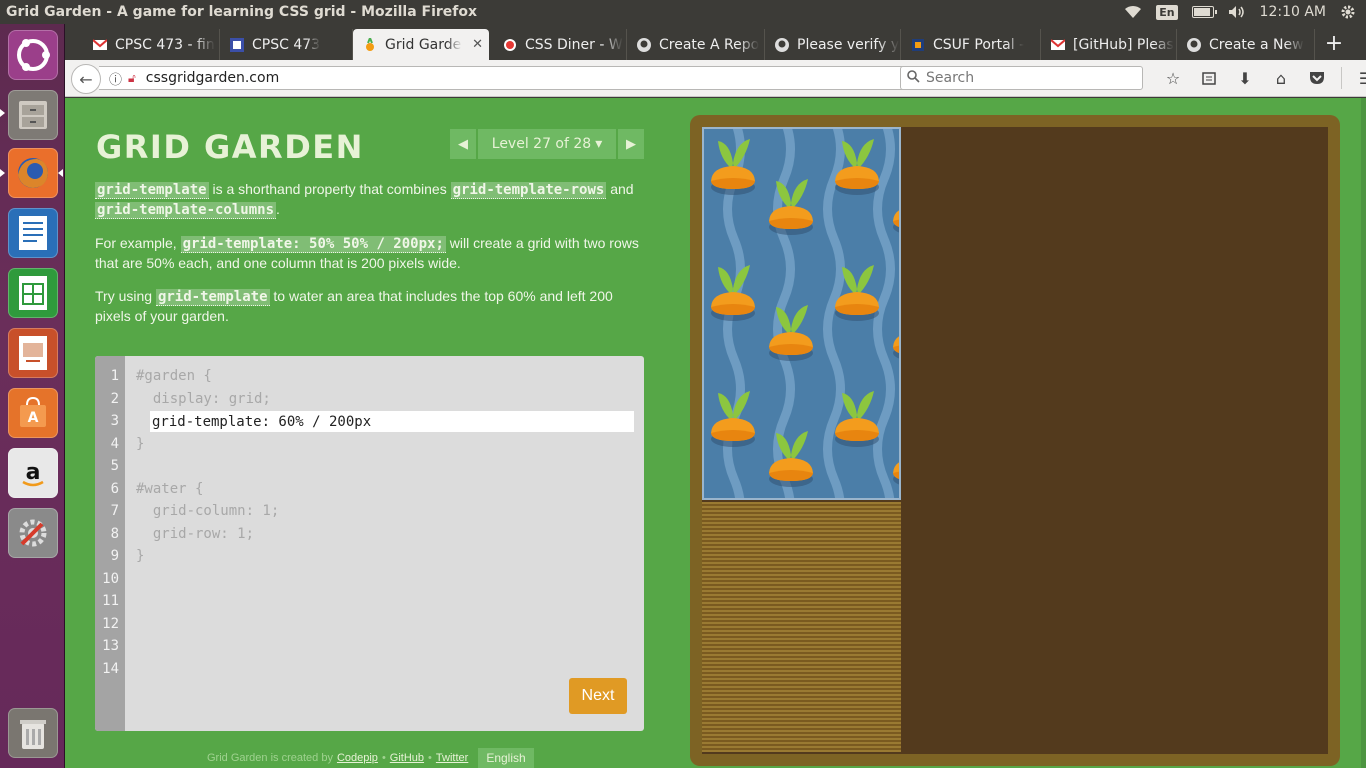  I want to click on downloads-icon: ⬇, so click(1245, 78).